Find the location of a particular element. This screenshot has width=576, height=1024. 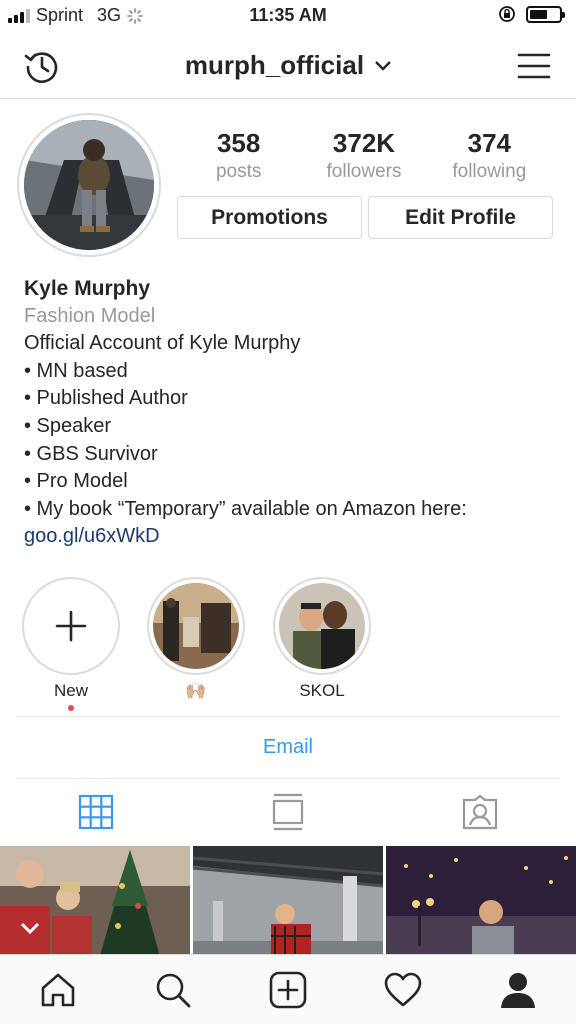

highlight-label: New is located at coordinates (70, 690).